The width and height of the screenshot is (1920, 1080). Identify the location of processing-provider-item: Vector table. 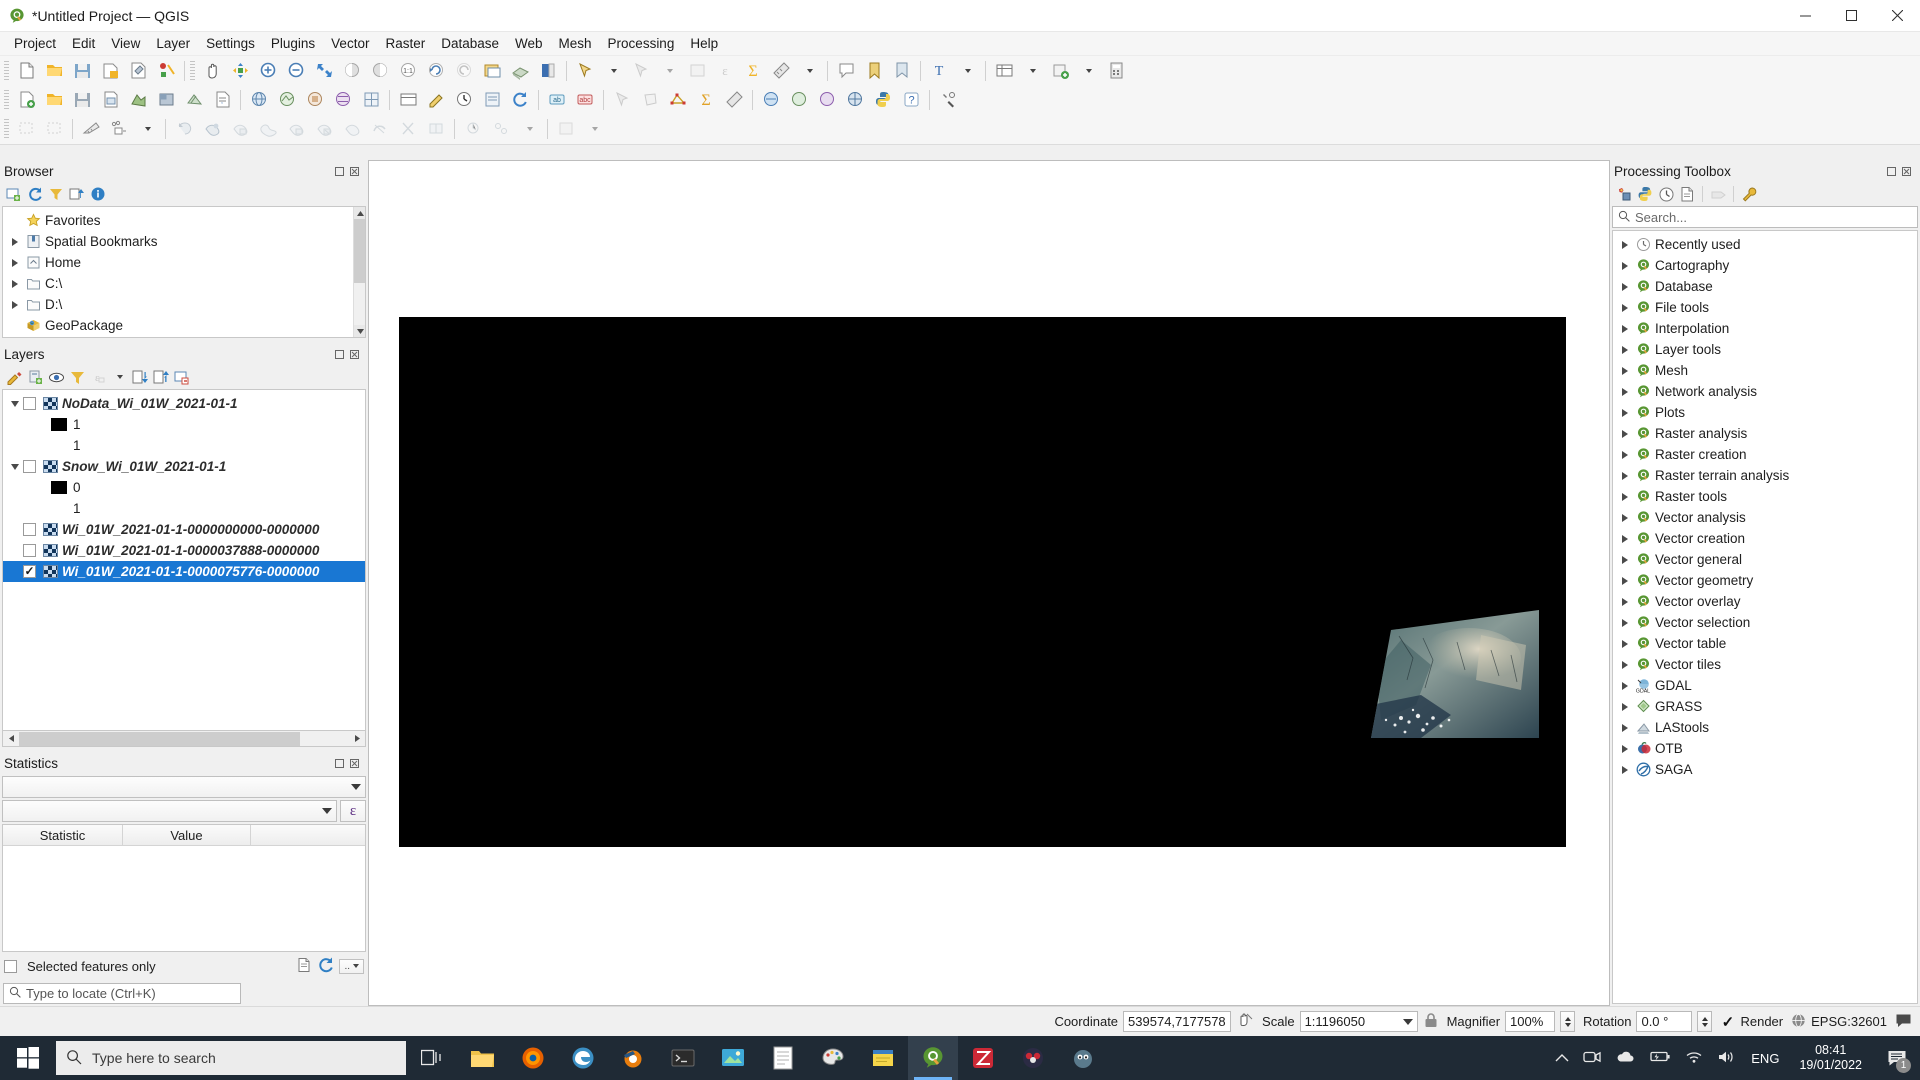
(1765, 643).